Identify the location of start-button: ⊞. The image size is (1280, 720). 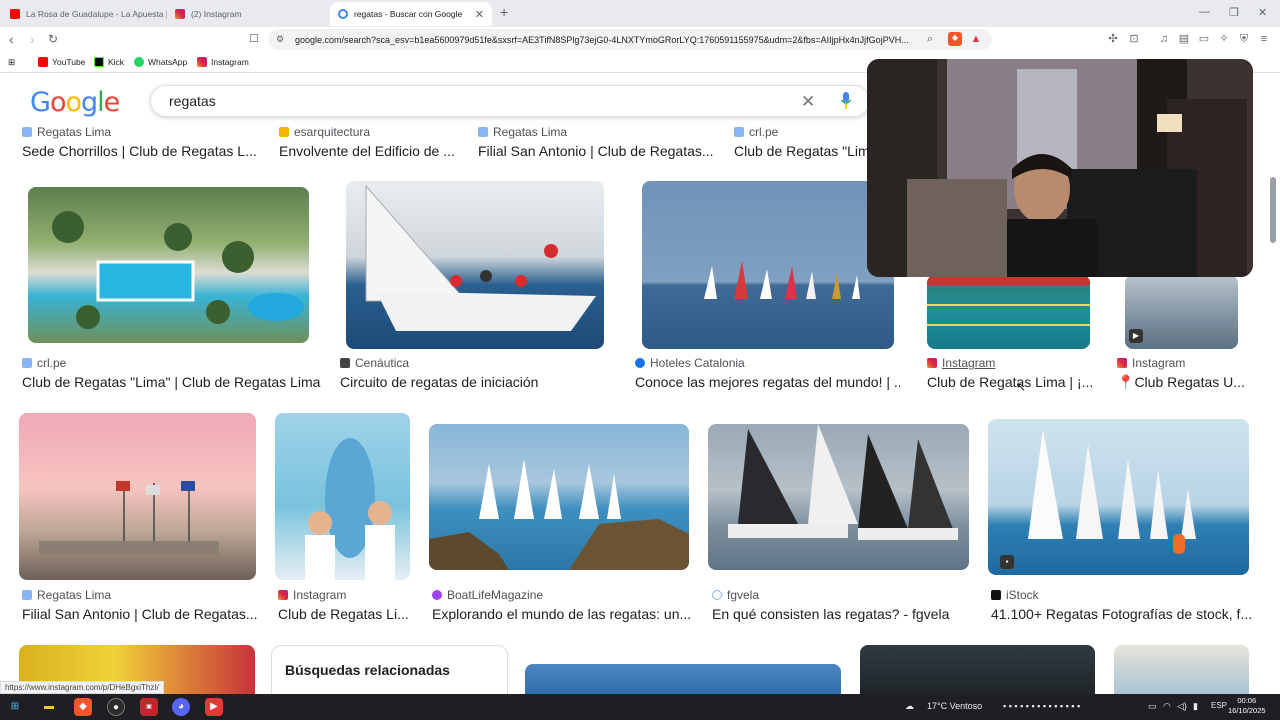
(15, 707).